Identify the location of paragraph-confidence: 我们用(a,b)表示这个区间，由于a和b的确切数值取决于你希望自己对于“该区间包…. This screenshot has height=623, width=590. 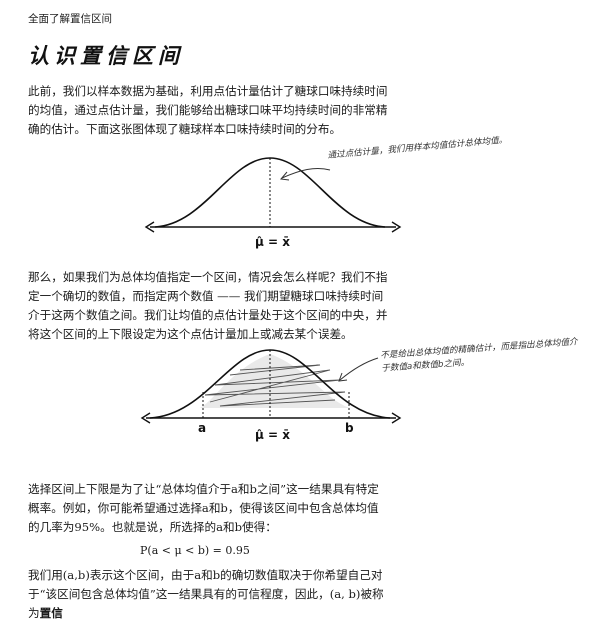
(208, 594).